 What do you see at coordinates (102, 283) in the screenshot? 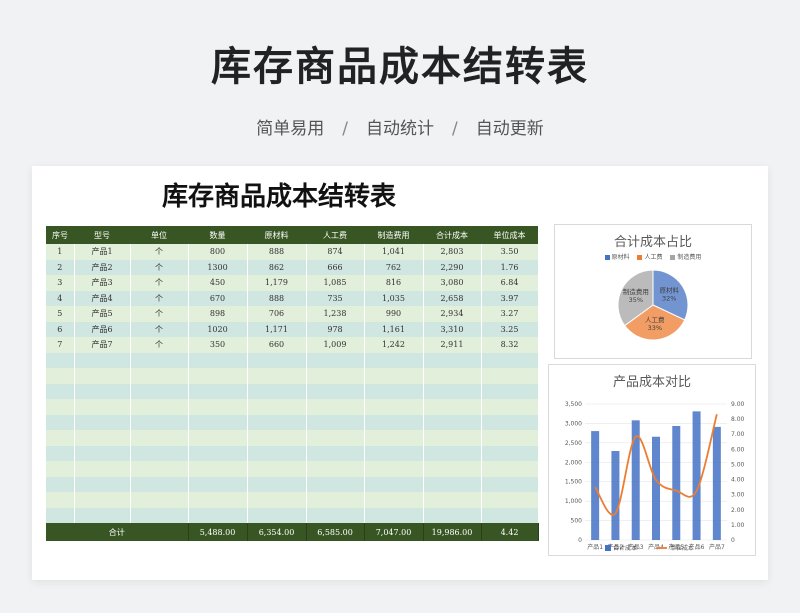
I see `table-cell: 产品3` at bounding box center [102, 283].